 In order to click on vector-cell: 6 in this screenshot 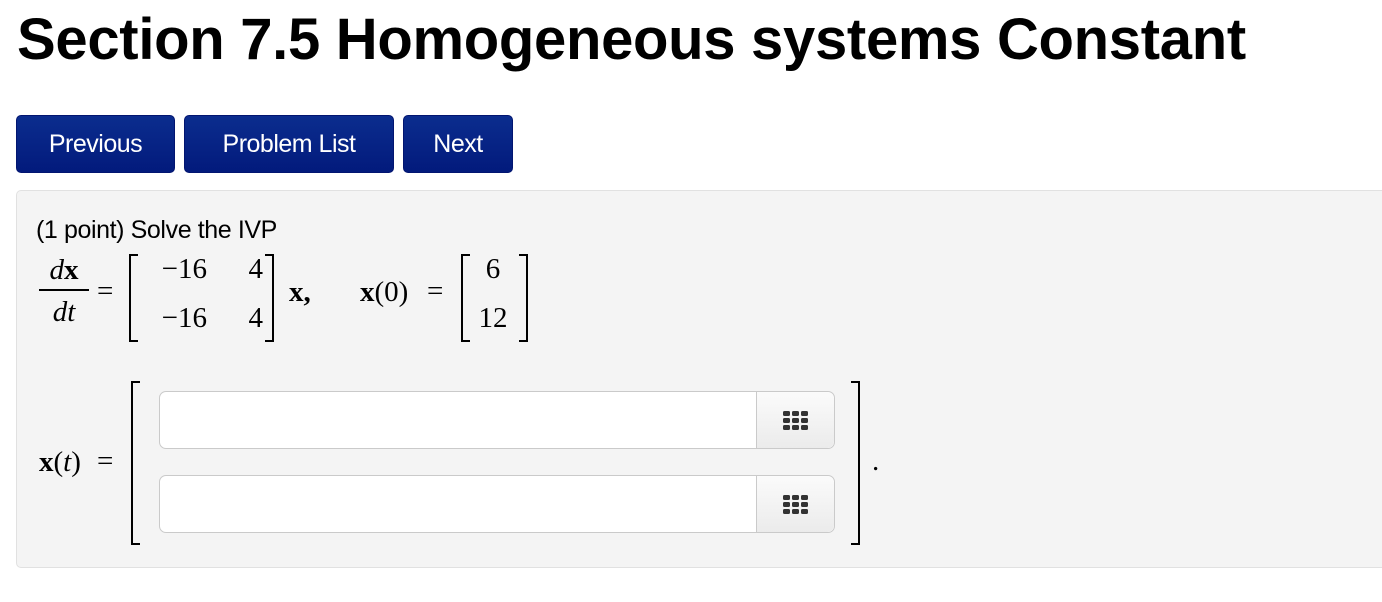, I will do `click(493, 269)`.